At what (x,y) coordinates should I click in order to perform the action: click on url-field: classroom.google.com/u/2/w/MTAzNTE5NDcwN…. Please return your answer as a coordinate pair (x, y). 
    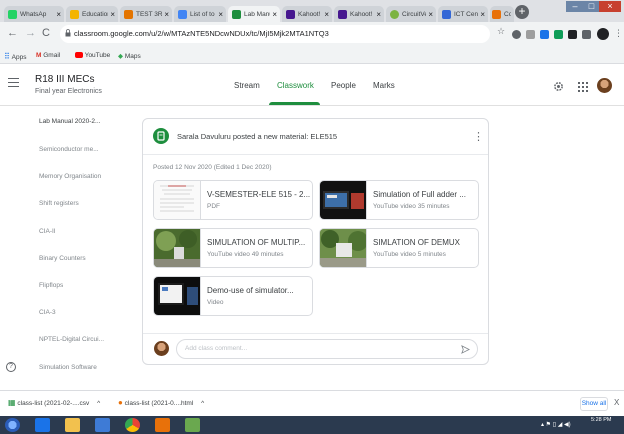
    Looking at the image, I should click on (275, 34).